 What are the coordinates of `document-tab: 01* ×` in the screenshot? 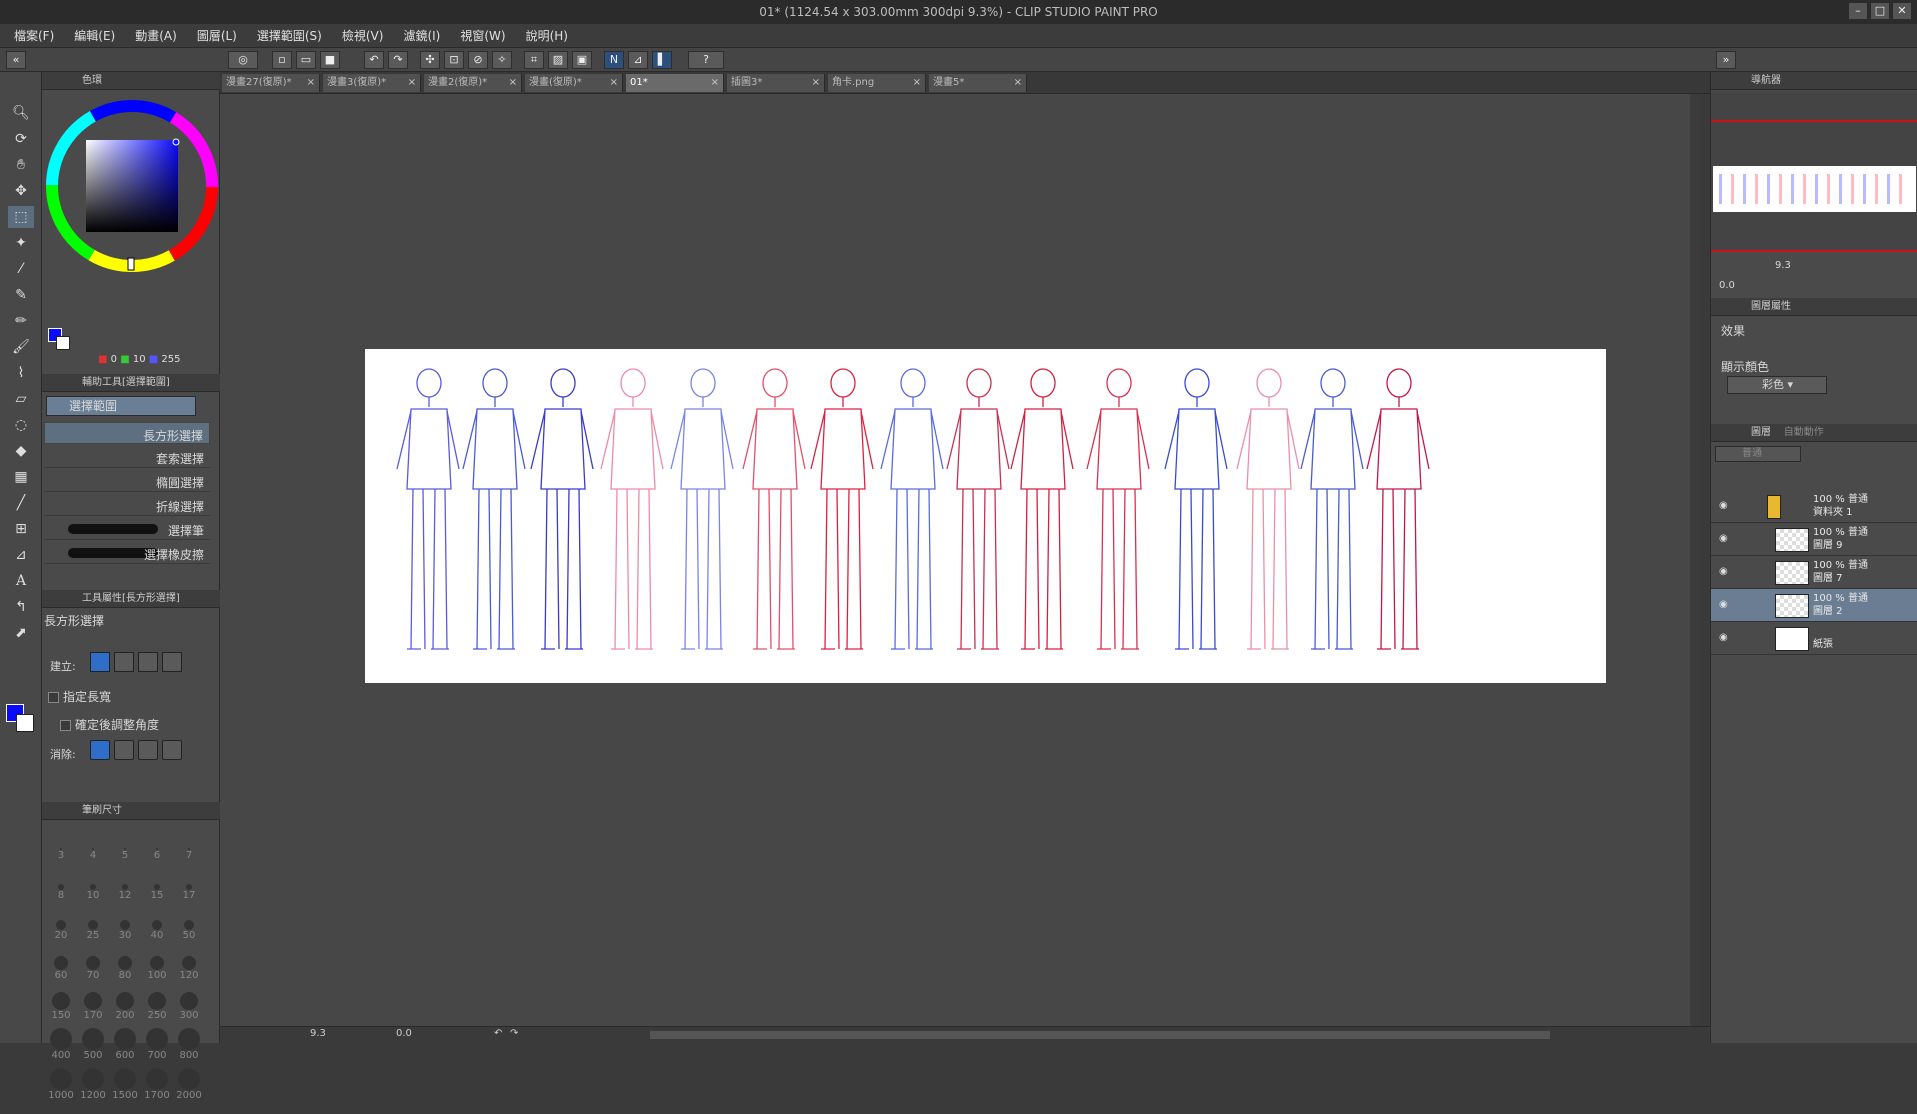 It's located at (675, 83).